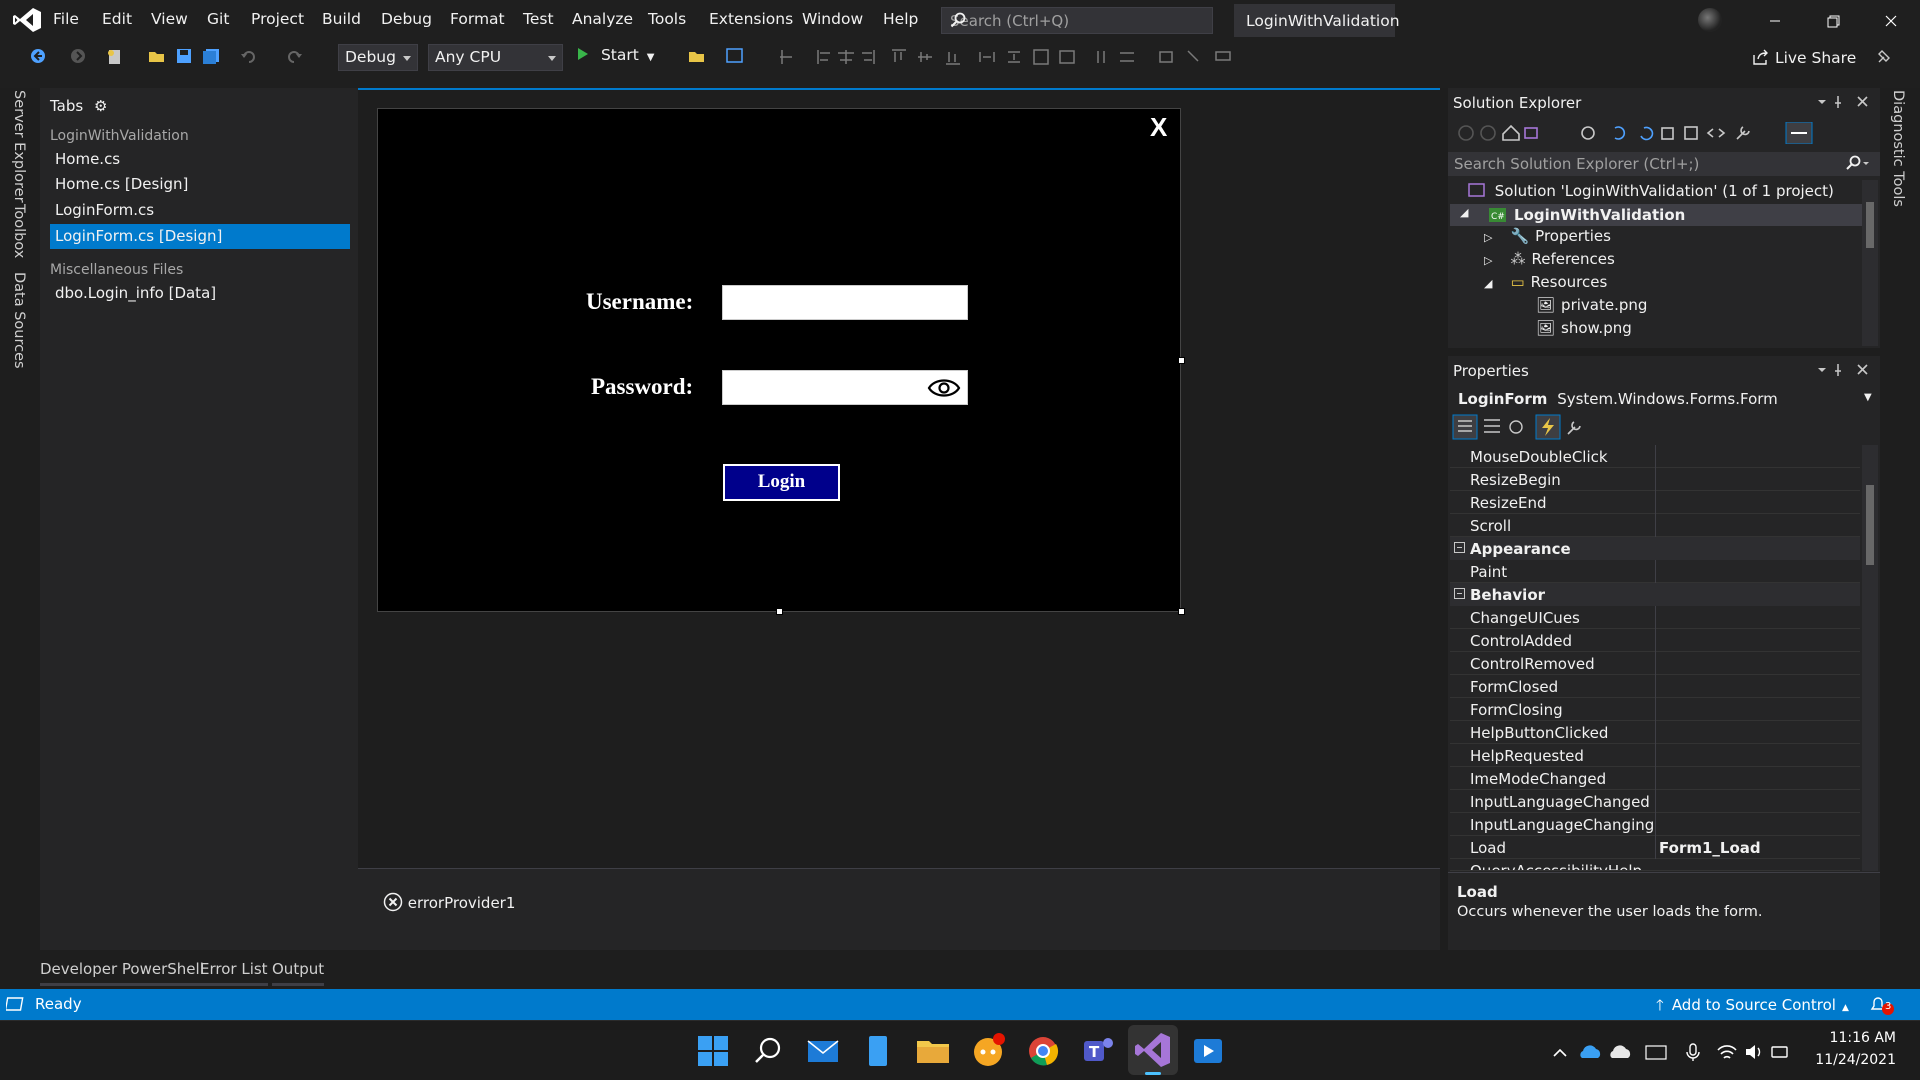  What do you see at coordinates (1833, 21) in the screenshot?
I see `restore-icon` at bounding box center [1833, 21].